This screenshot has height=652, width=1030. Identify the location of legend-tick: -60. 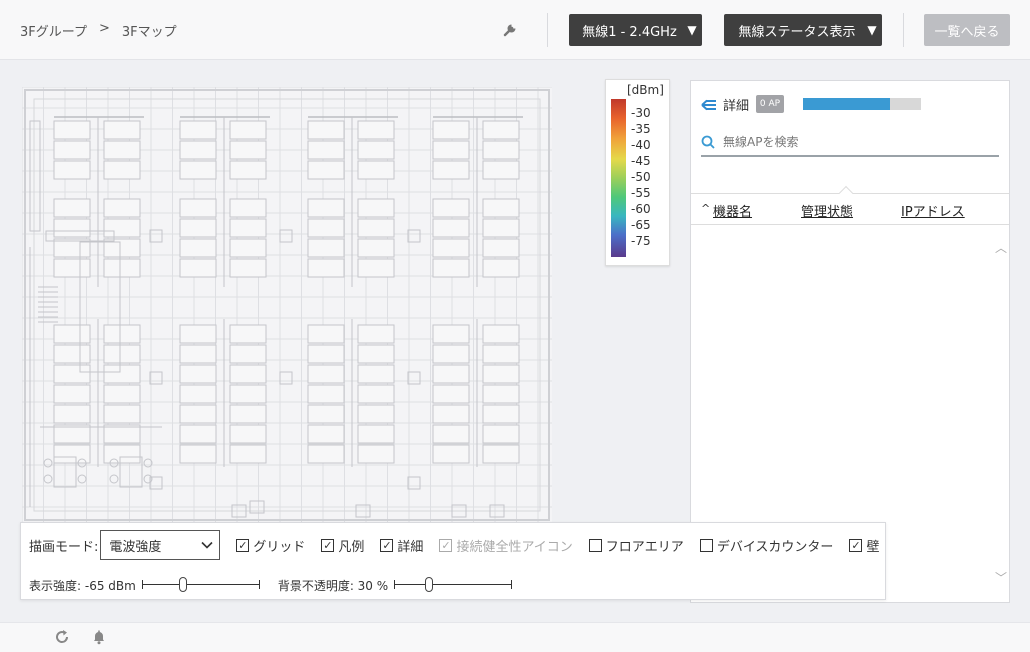
(641, 209).